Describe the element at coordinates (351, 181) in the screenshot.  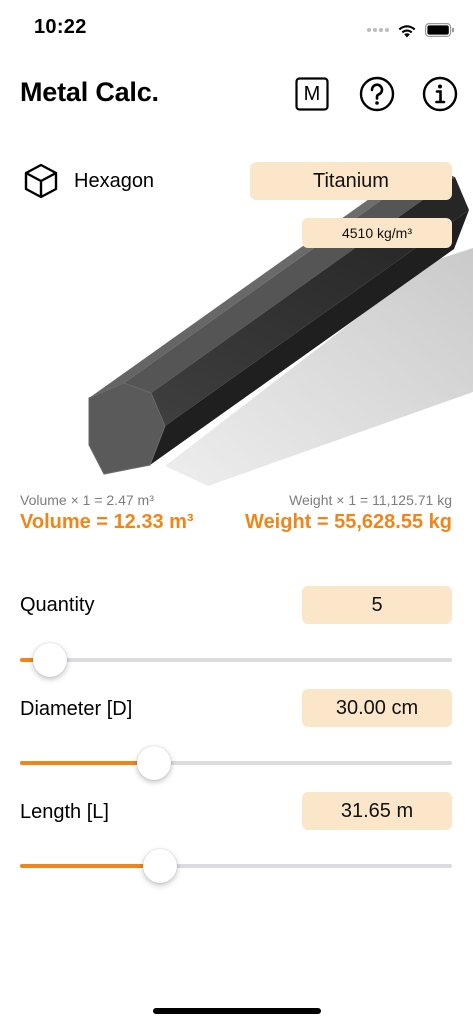
I see `material-selector: Titanium` at that location.